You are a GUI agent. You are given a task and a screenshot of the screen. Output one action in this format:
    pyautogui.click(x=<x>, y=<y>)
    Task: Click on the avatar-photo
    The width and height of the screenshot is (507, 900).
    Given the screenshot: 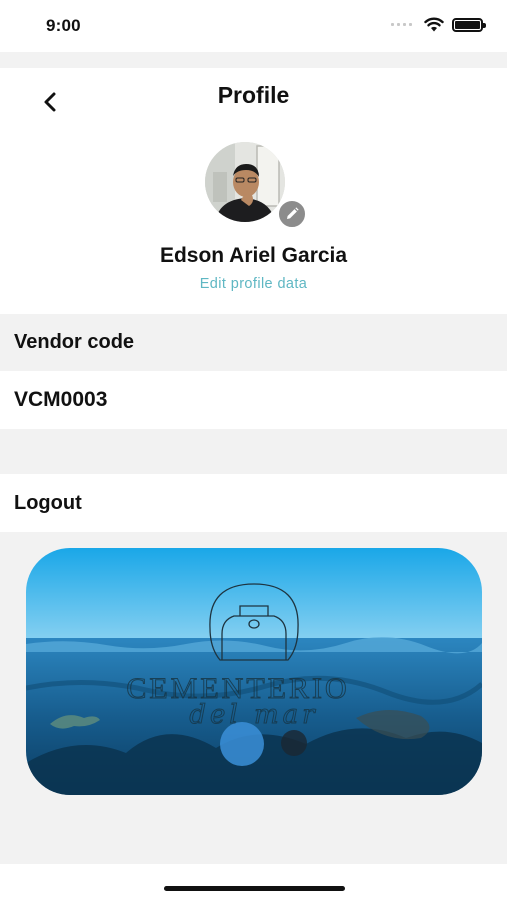 What is the action you would take?
    pyautogui.click(x=245, y=182)
    